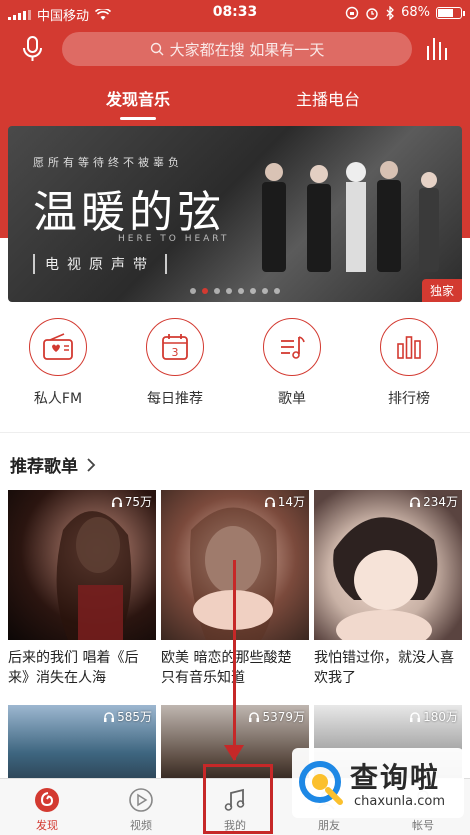  I want to click on watermark-url: chaxunla.com, so click(399, 801).